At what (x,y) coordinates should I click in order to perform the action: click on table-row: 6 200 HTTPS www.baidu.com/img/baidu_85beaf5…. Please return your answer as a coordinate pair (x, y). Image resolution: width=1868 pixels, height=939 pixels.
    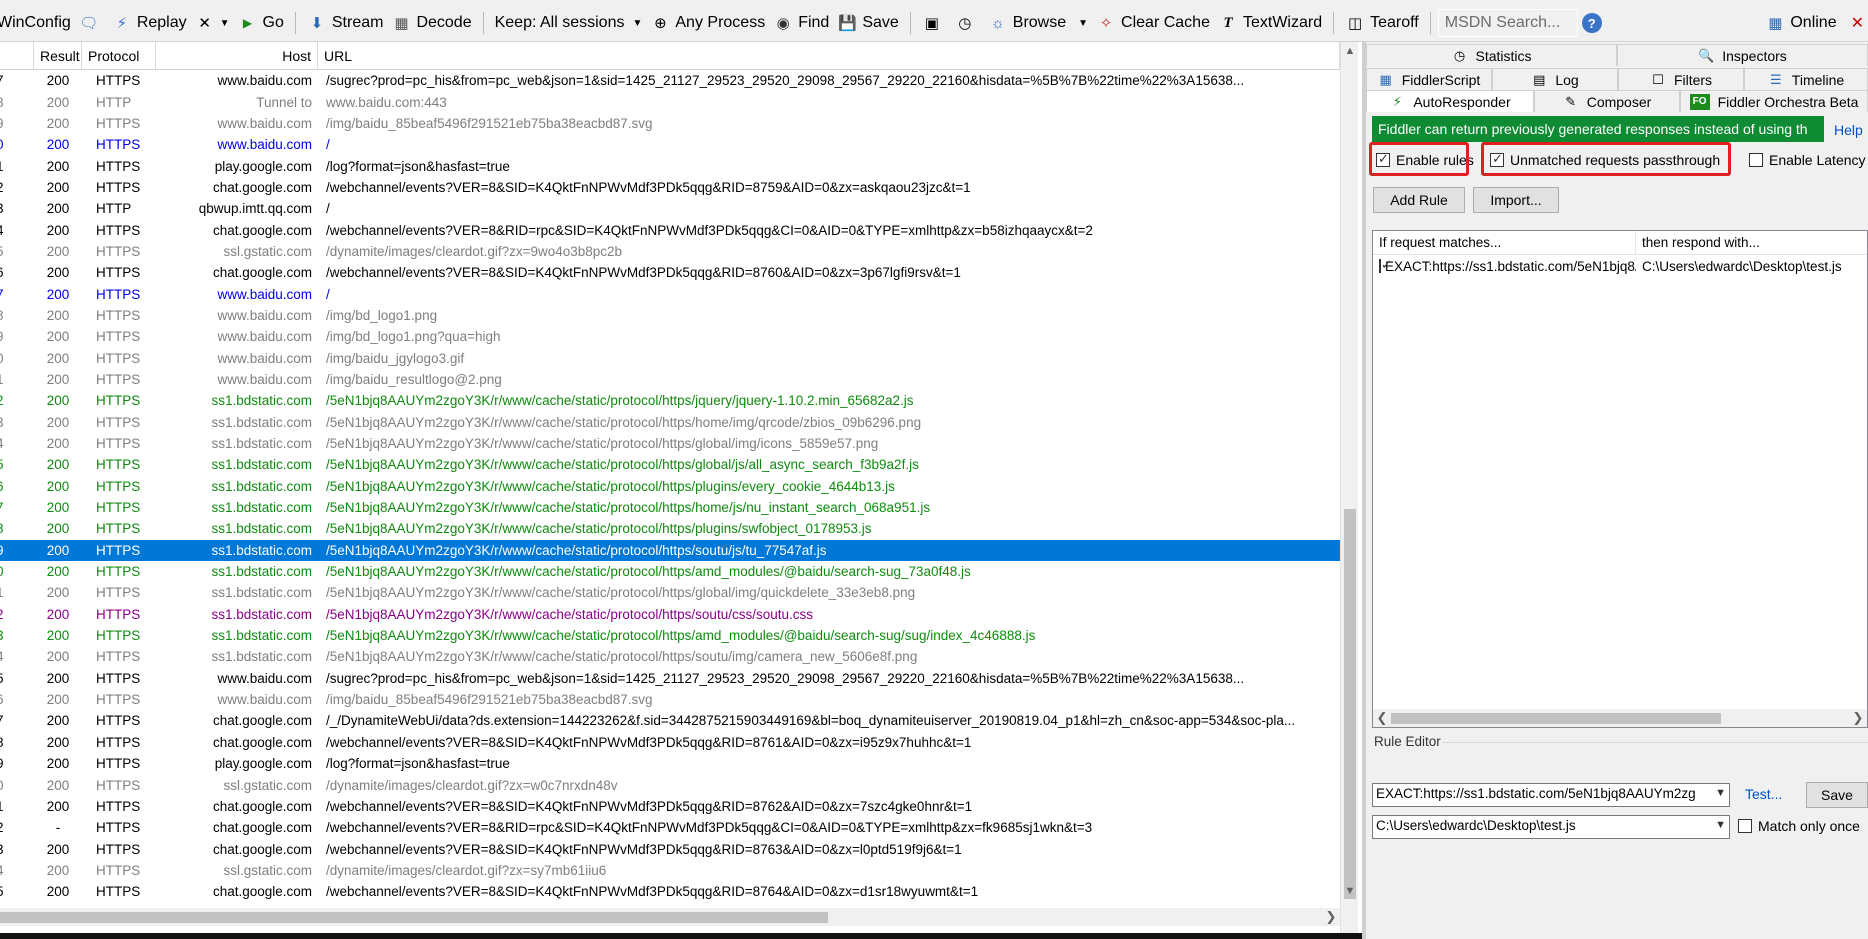
    Looking at the image, I should click on (670, 699).